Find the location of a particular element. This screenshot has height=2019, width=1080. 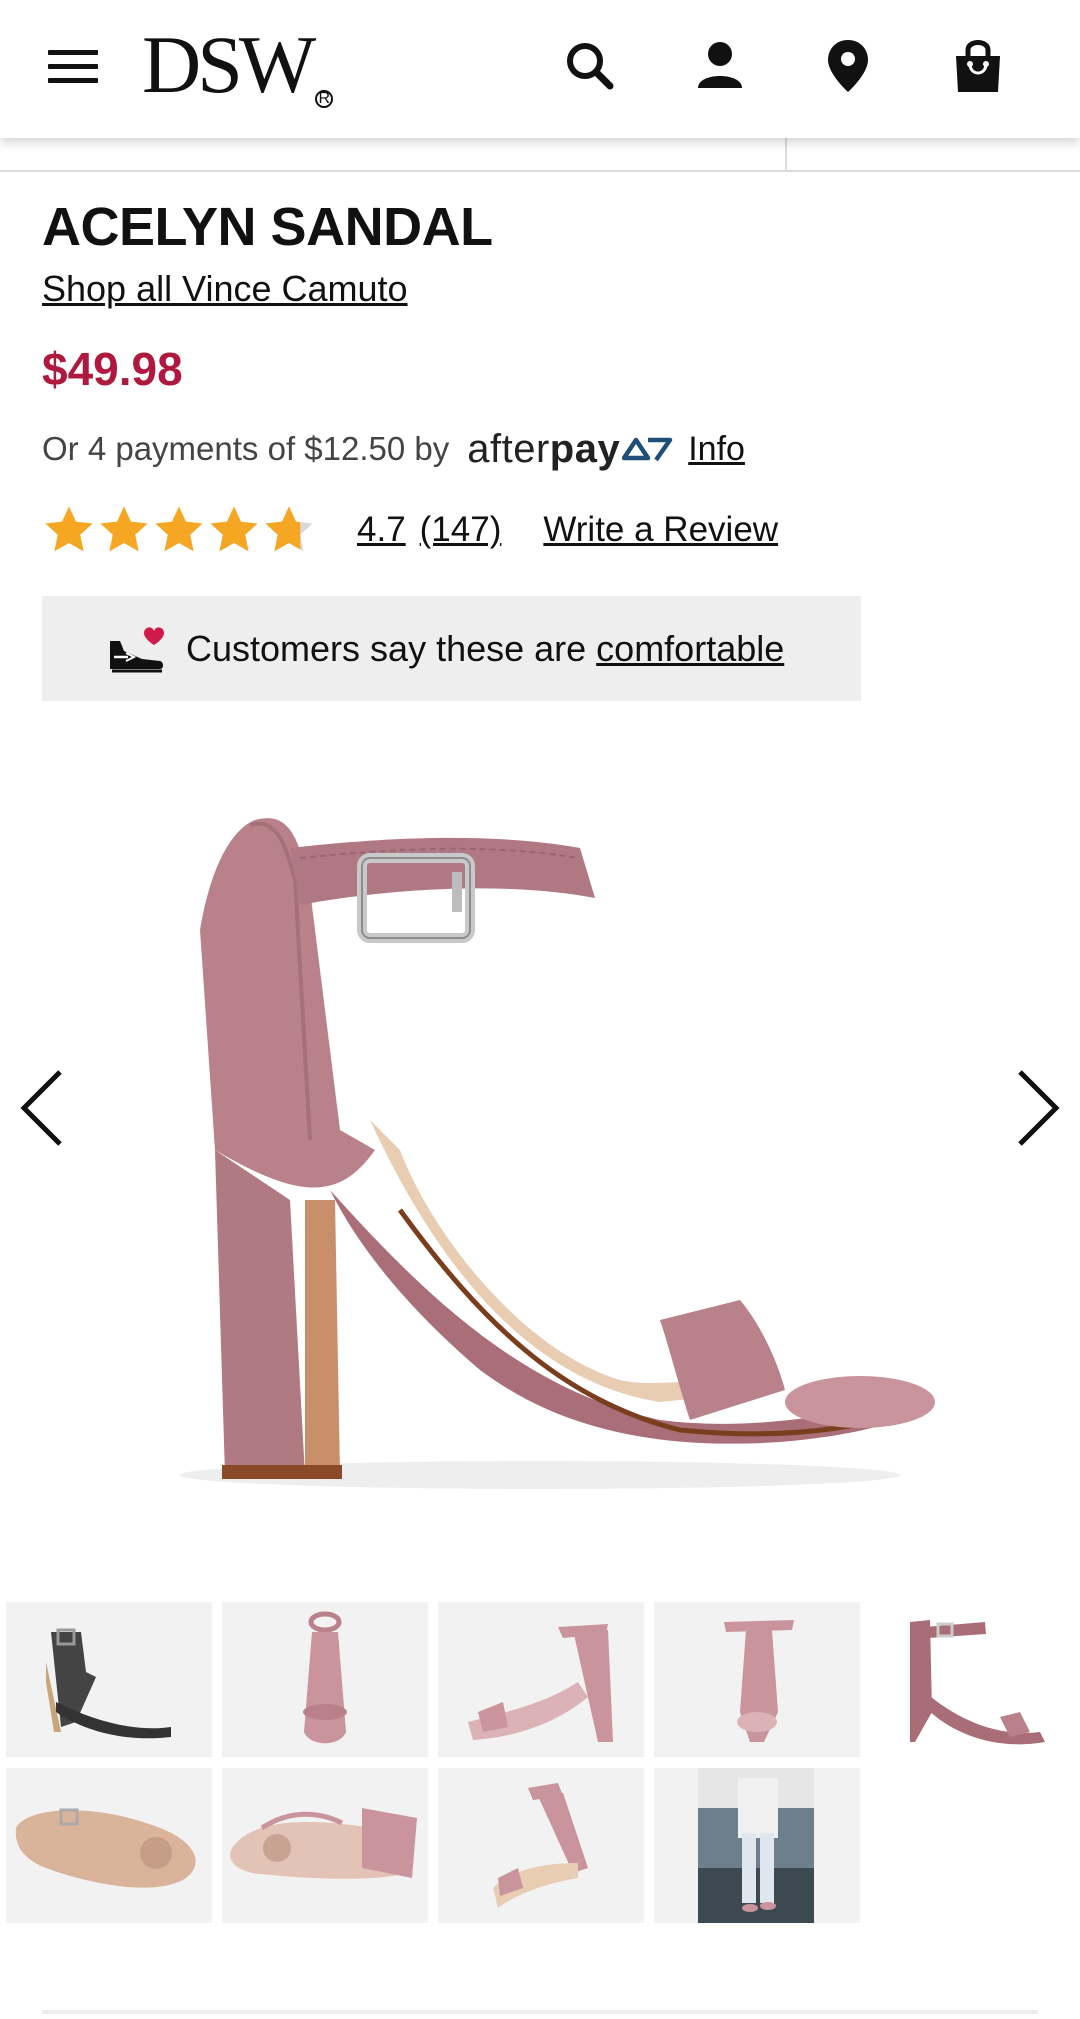

thumbnail-angle is located at coordinates (541, 1845).